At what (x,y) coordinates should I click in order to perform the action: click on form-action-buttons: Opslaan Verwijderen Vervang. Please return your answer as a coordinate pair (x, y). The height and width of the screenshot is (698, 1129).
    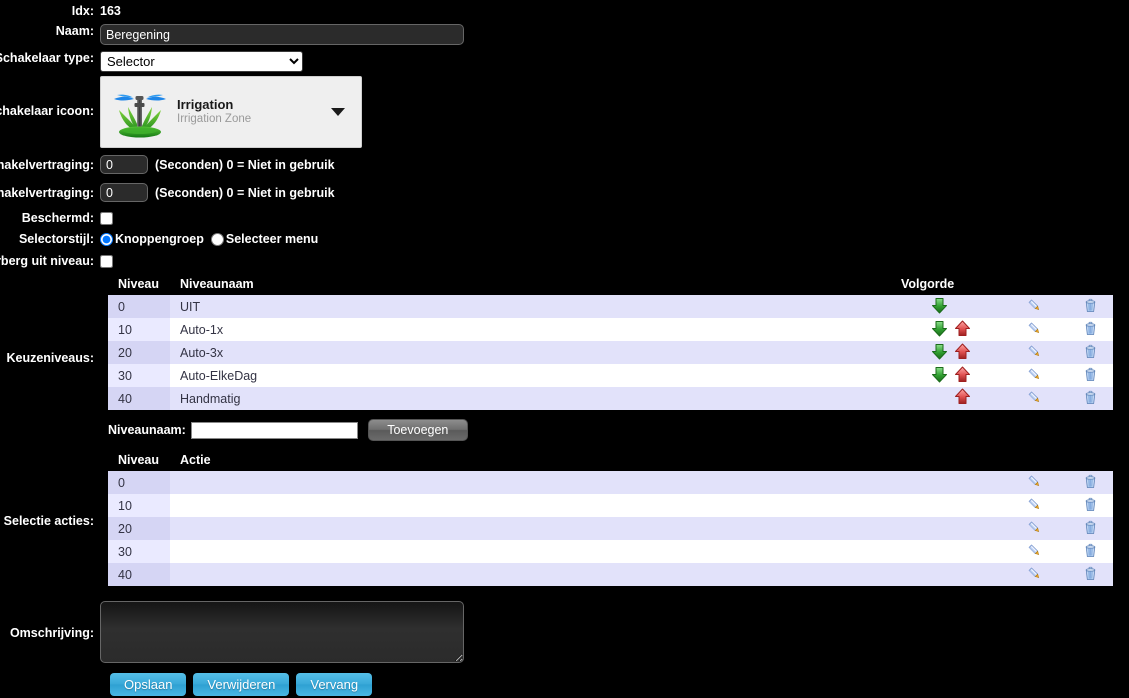
    Looking at the image, I should click on (241, 684).